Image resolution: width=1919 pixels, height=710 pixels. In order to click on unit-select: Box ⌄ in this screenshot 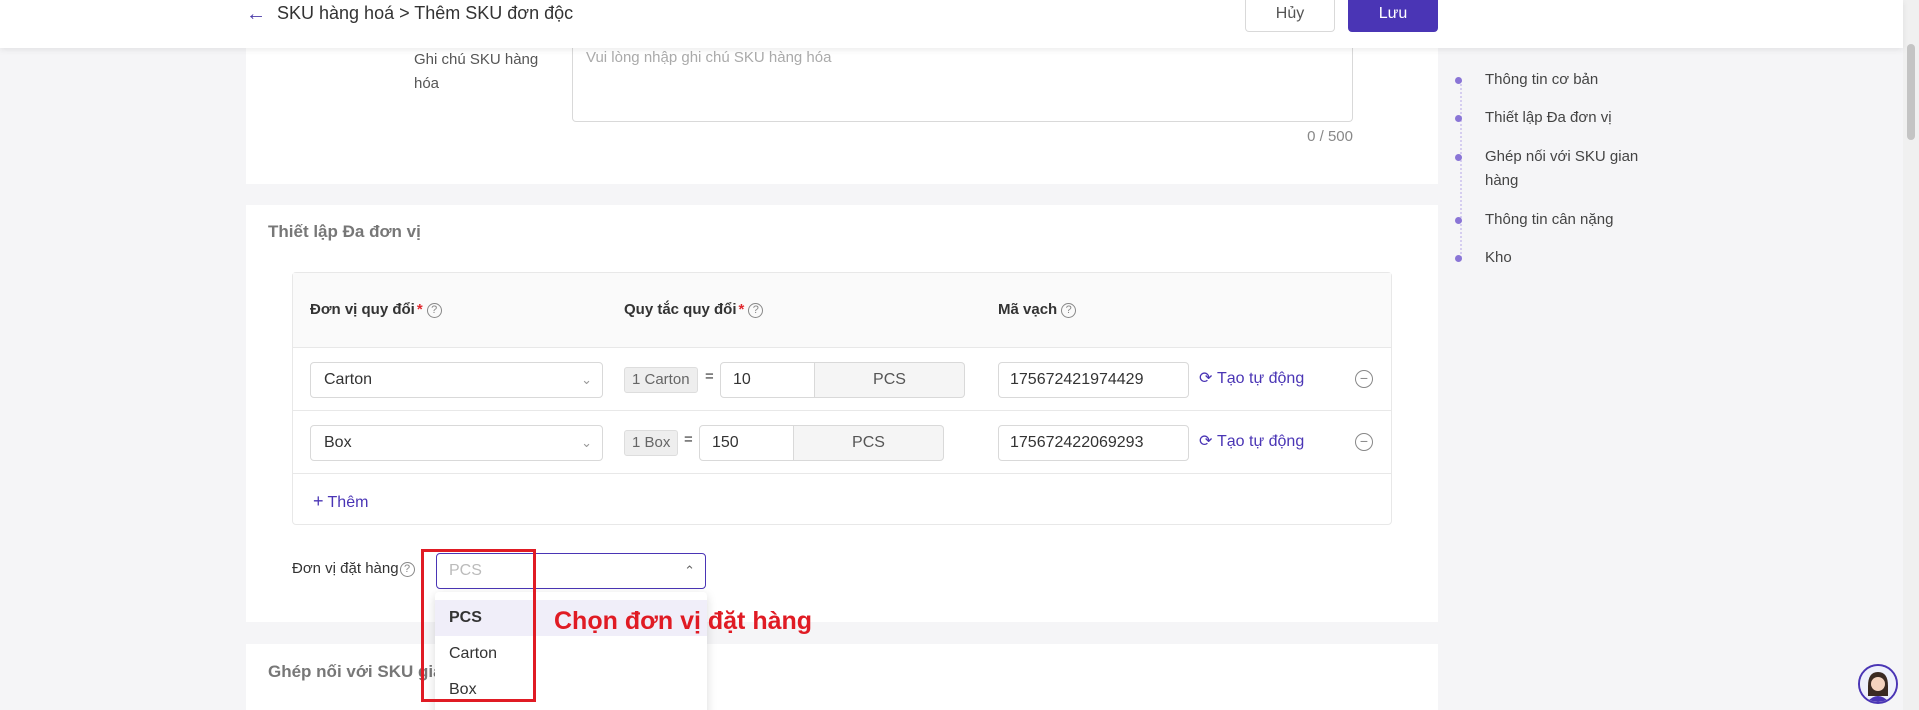, I will do `click(456, 443)`.